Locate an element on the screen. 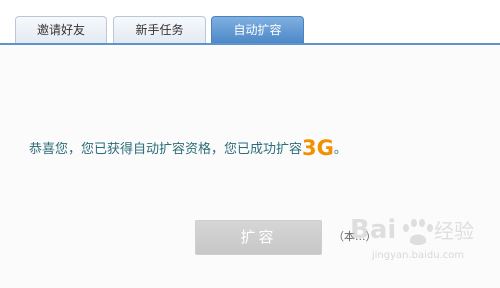 The height and width of the screenshot is (288, 500). tab-newbie-tasks: 新手任务 is located at coordinates (159, 29).